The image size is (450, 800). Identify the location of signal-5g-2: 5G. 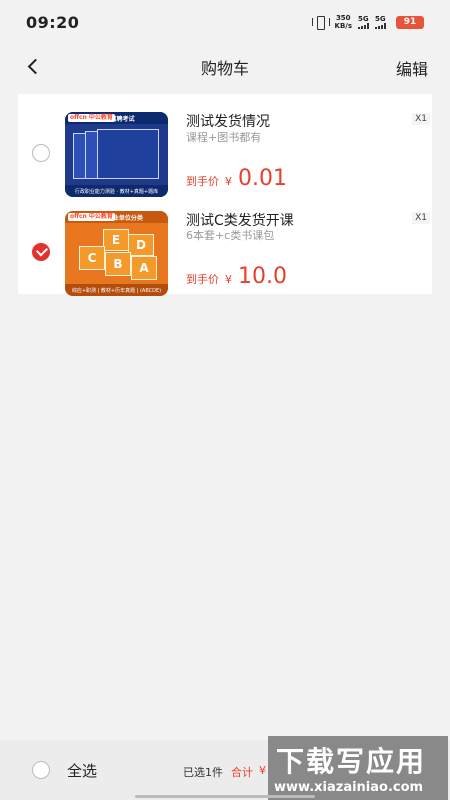
(380, 22).